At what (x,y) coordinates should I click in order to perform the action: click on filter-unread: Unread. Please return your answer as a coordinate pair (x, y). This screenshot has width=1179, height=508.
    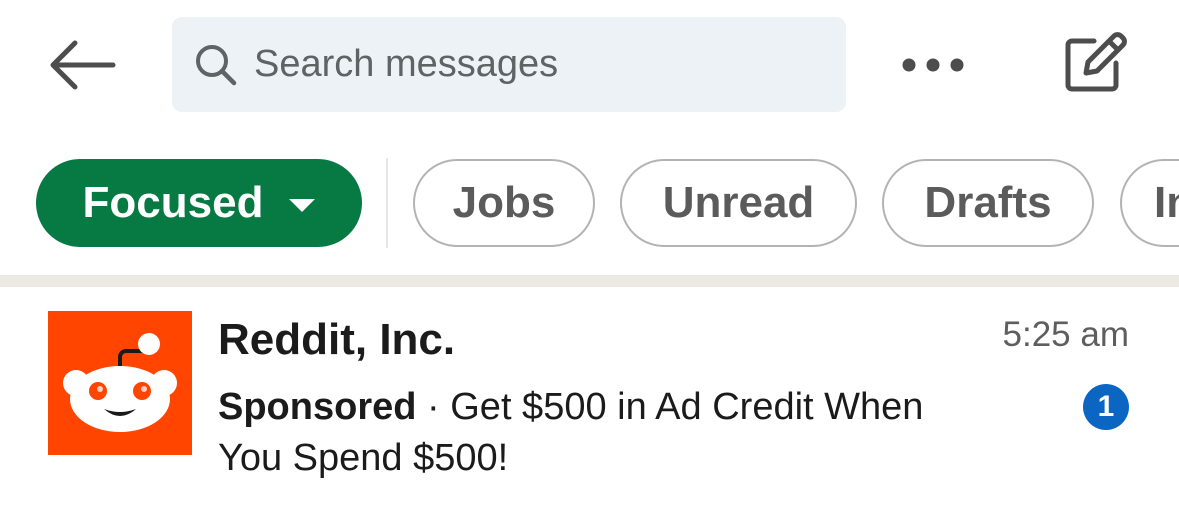
    Looking at the image, I should click on (738, 203).